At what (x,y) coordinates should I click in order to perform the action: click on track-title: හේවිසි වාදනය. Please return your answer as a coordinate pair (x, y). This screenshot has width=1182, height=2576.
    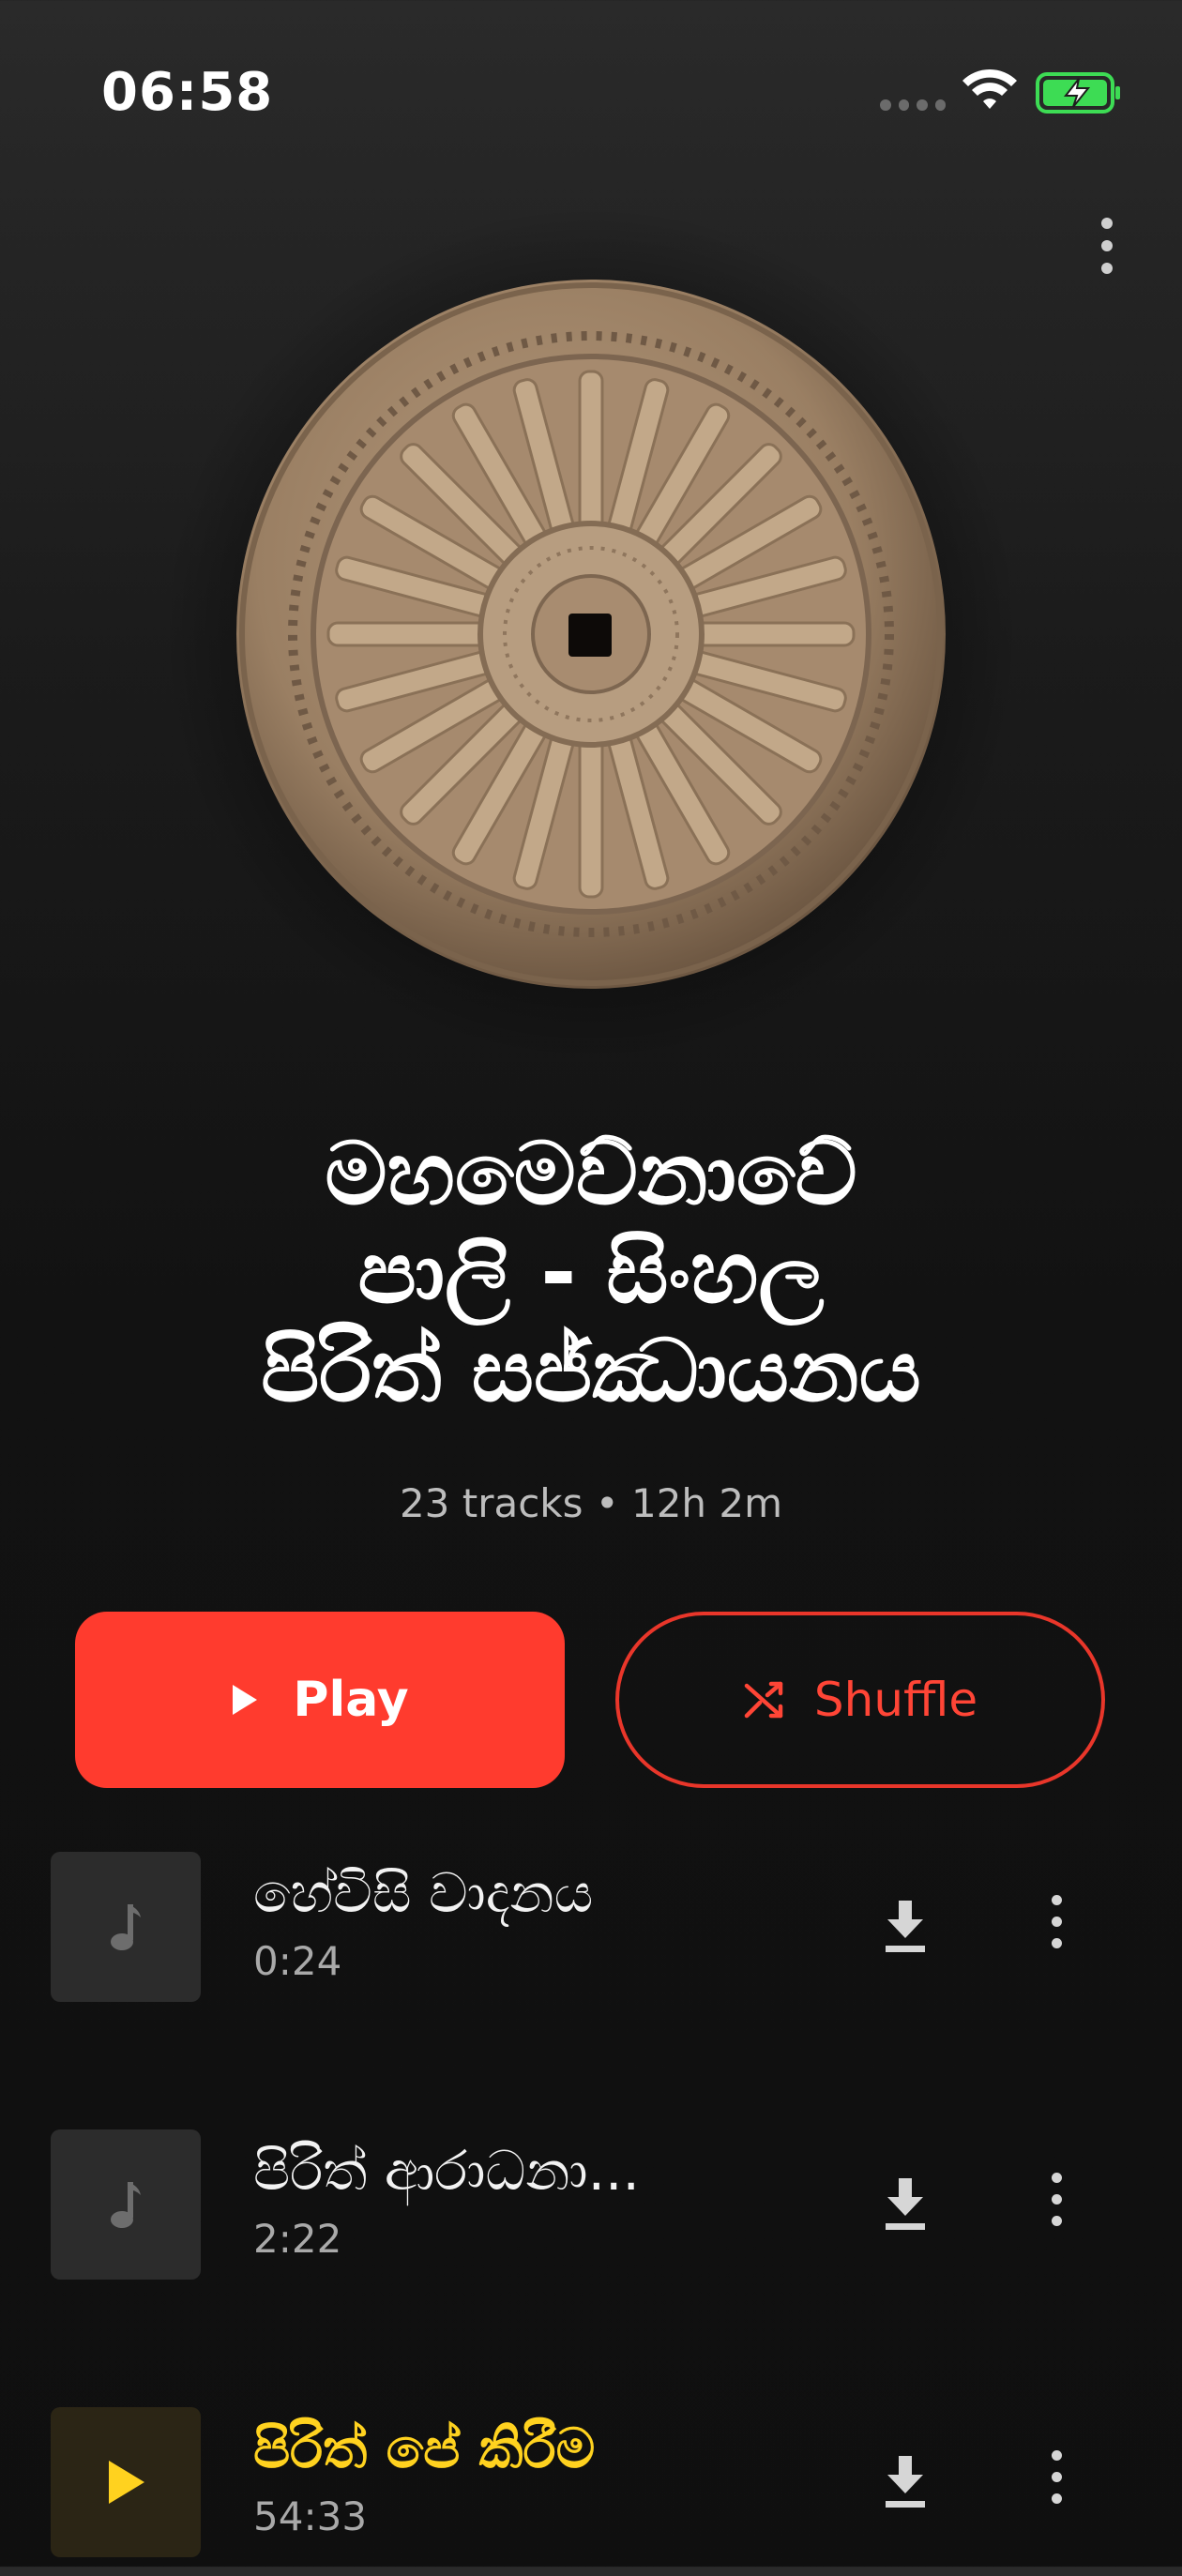
    Looking at the image, I should click on (424, 1893).